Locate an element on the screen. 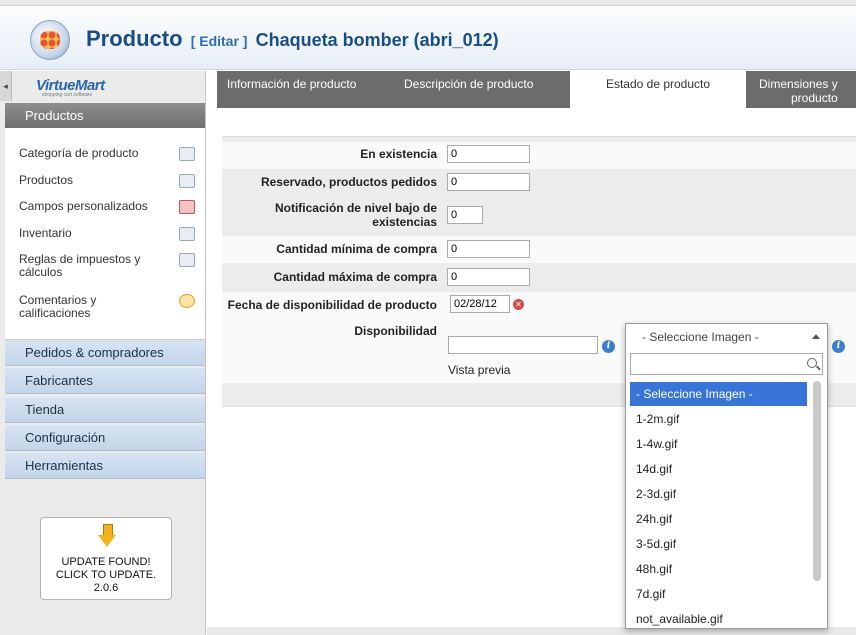 This screenshot has height=635, width=856. availability-input is located at coordinates (523, 345).